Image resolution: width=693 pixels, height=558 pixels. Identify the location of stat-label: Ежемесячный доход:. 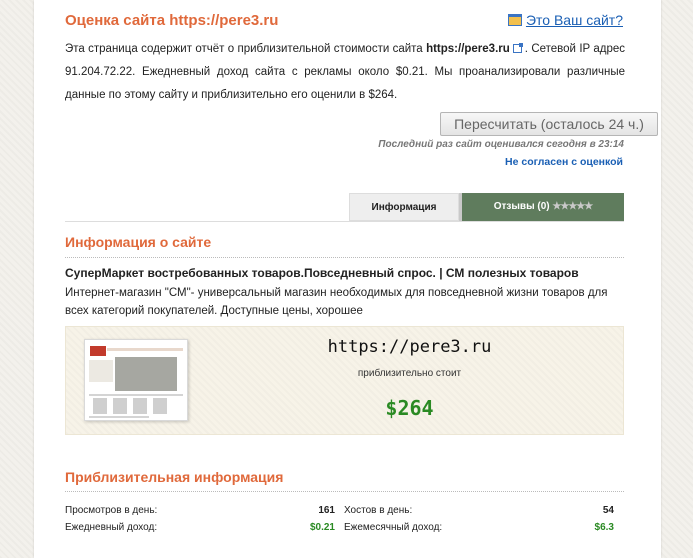
(393, 527).